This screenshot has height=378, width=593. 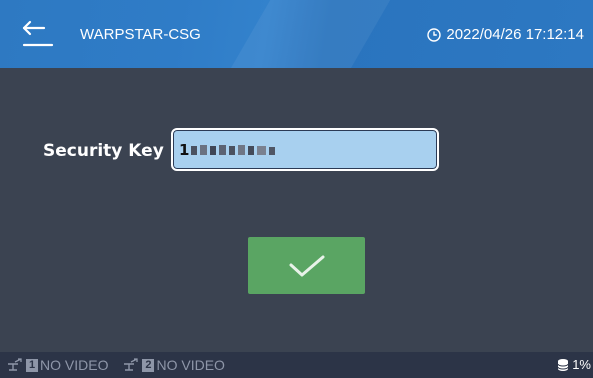 What do you see at coordinates (184, 149) in the screenshot?
I see `security-key-value: 1` at bounding box center [184, 149].